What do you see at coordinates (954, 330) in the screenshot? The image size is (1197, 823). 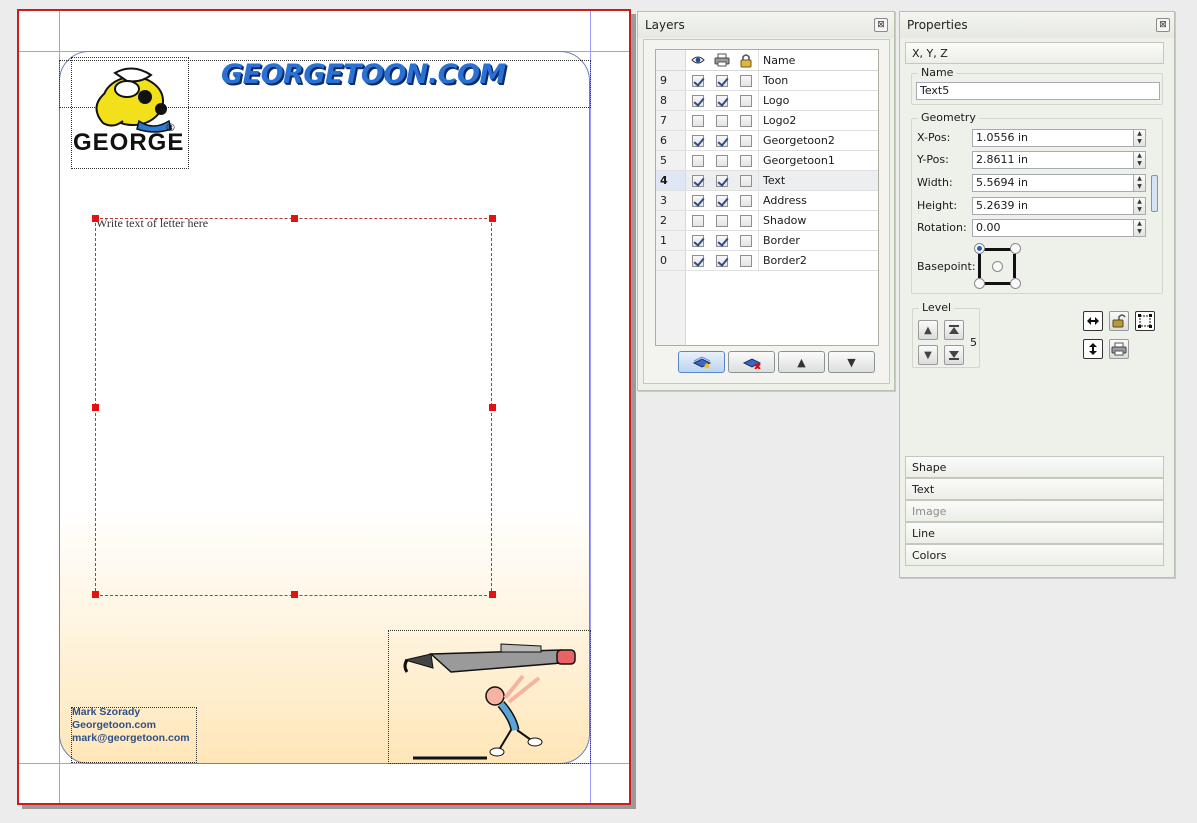 I see `raise-to-top-button` at bounding box center [954, 330].